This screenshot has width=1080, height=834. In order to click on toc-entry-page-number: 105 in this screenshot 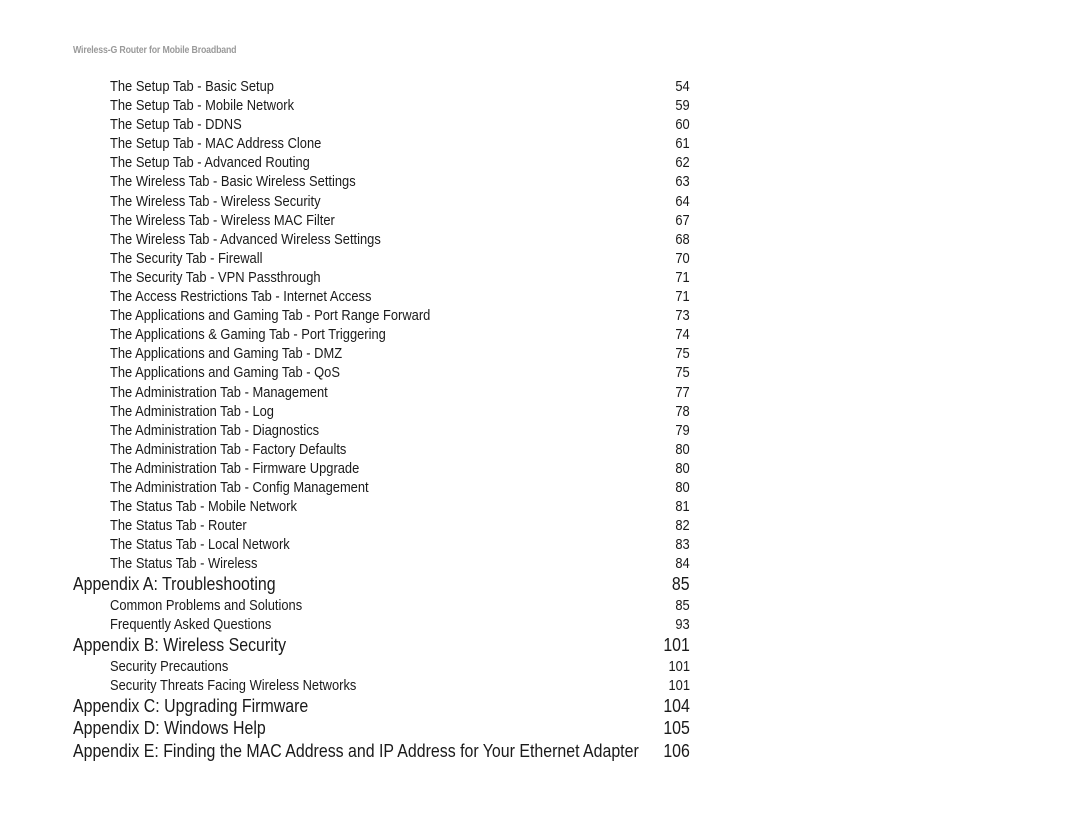, I will do `click(676, 728)`.